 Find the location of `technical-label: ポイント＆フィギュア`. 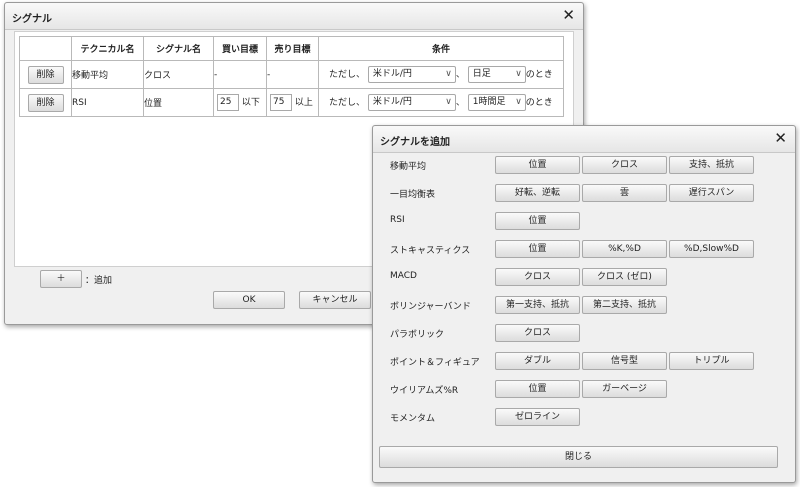

technical-label: ポイント＆フィギュア is located at coordinates (435, 363).